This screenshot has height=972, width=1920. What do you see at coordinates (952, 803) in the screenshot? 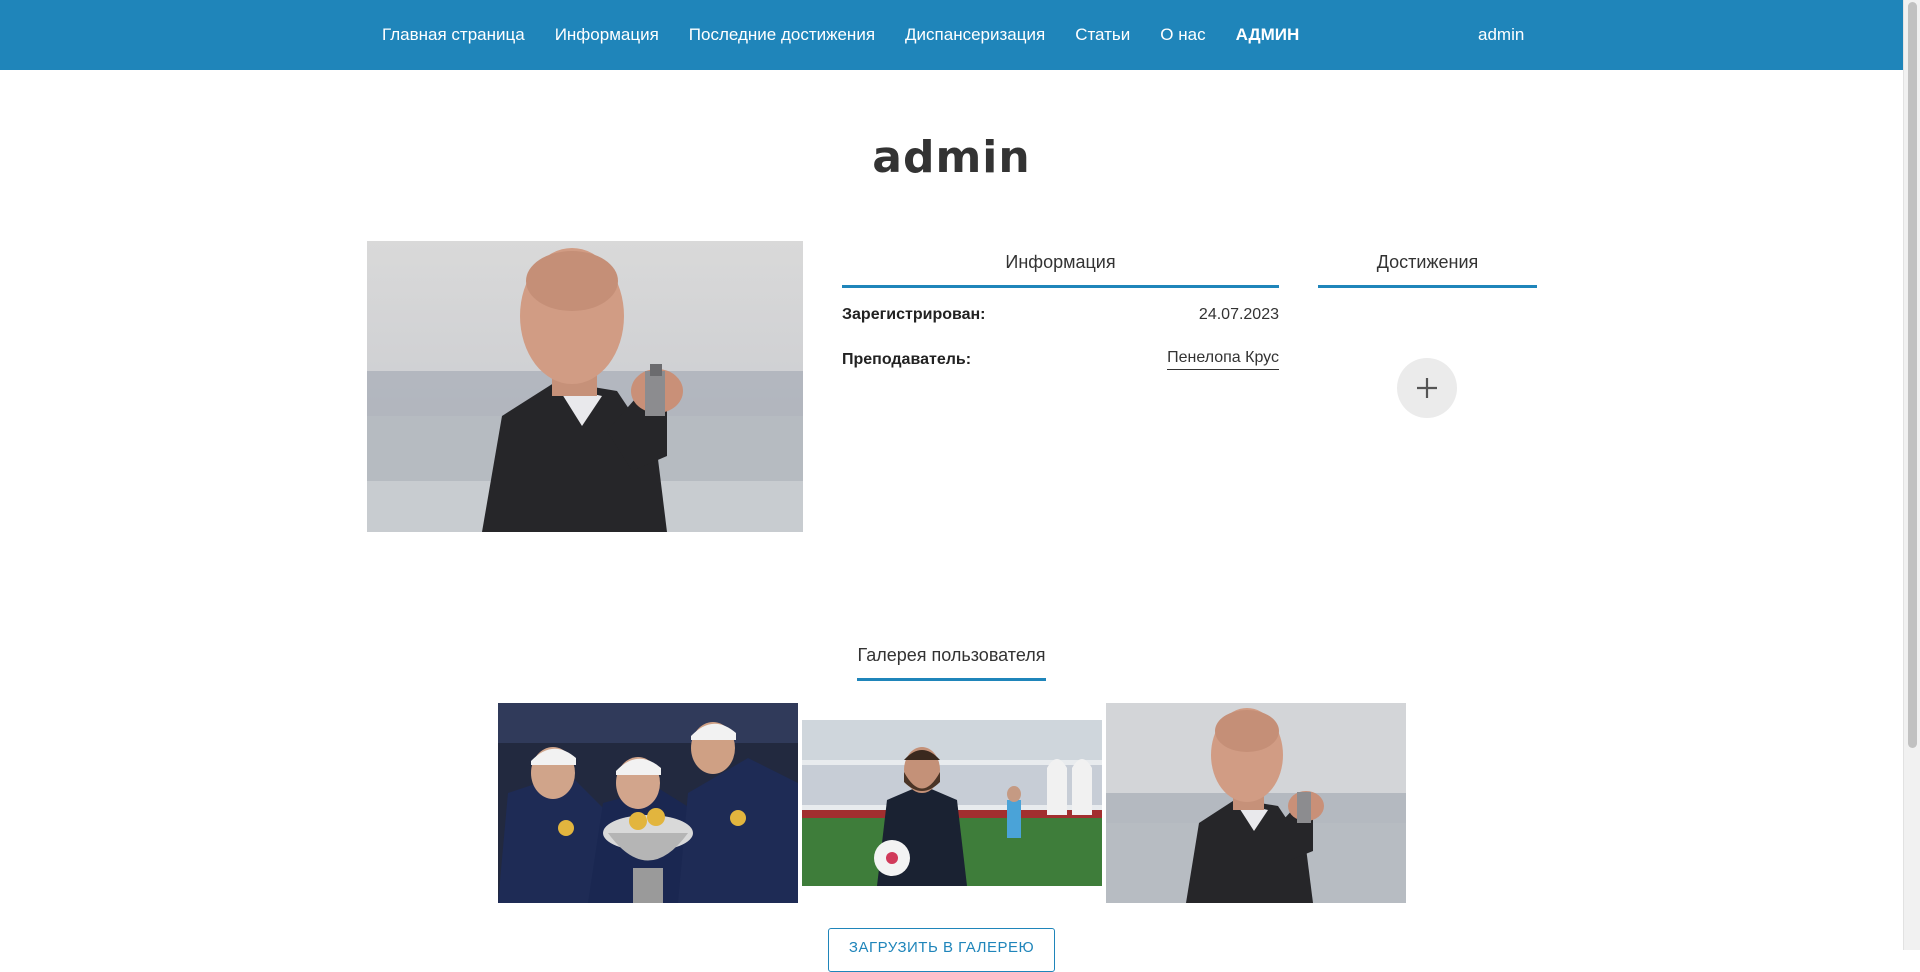
I see `gallery-image-football` at bounding box center [952, 803].